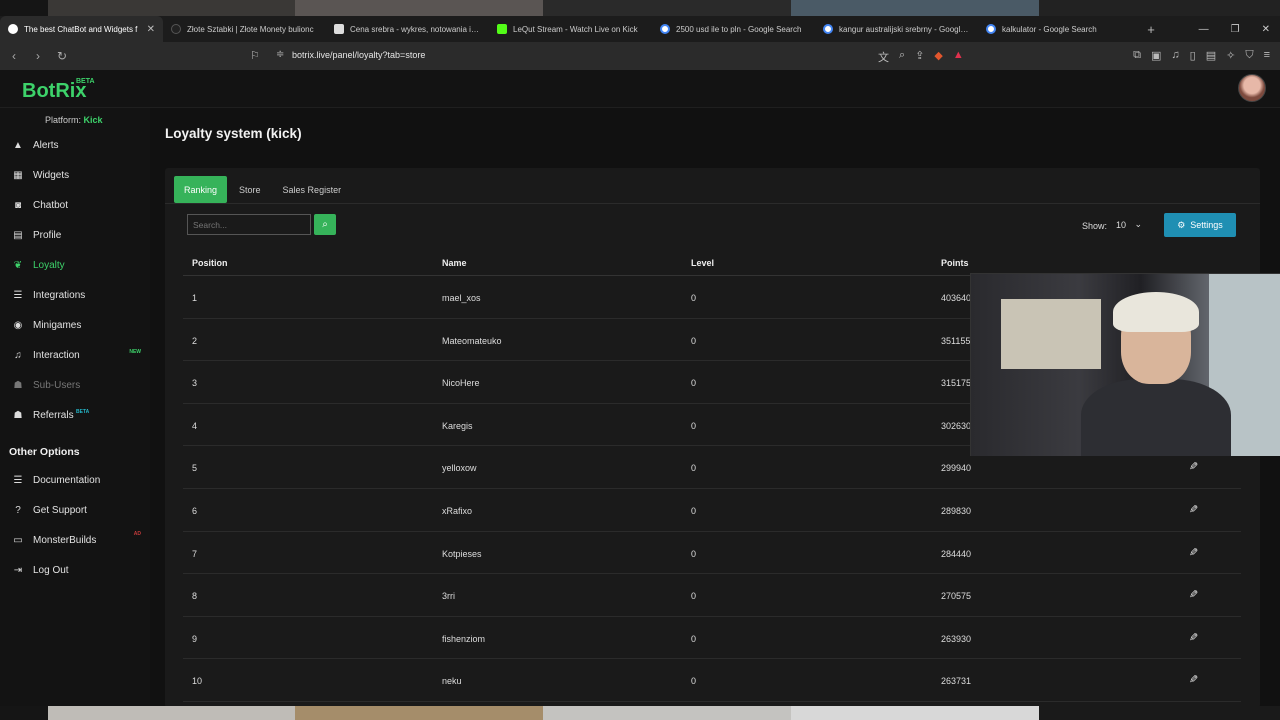 The height and width of the screenshot is (720, 1280). I want to click on sidebar-item-alerts: ▲ Alerts, so click(75, 145).